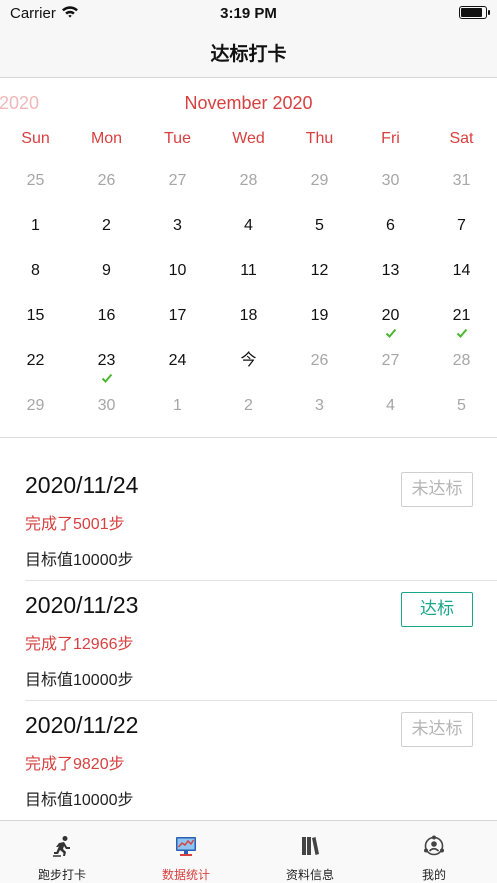  I want to click on tab-label: 跑步打卡, so click(61, 875).